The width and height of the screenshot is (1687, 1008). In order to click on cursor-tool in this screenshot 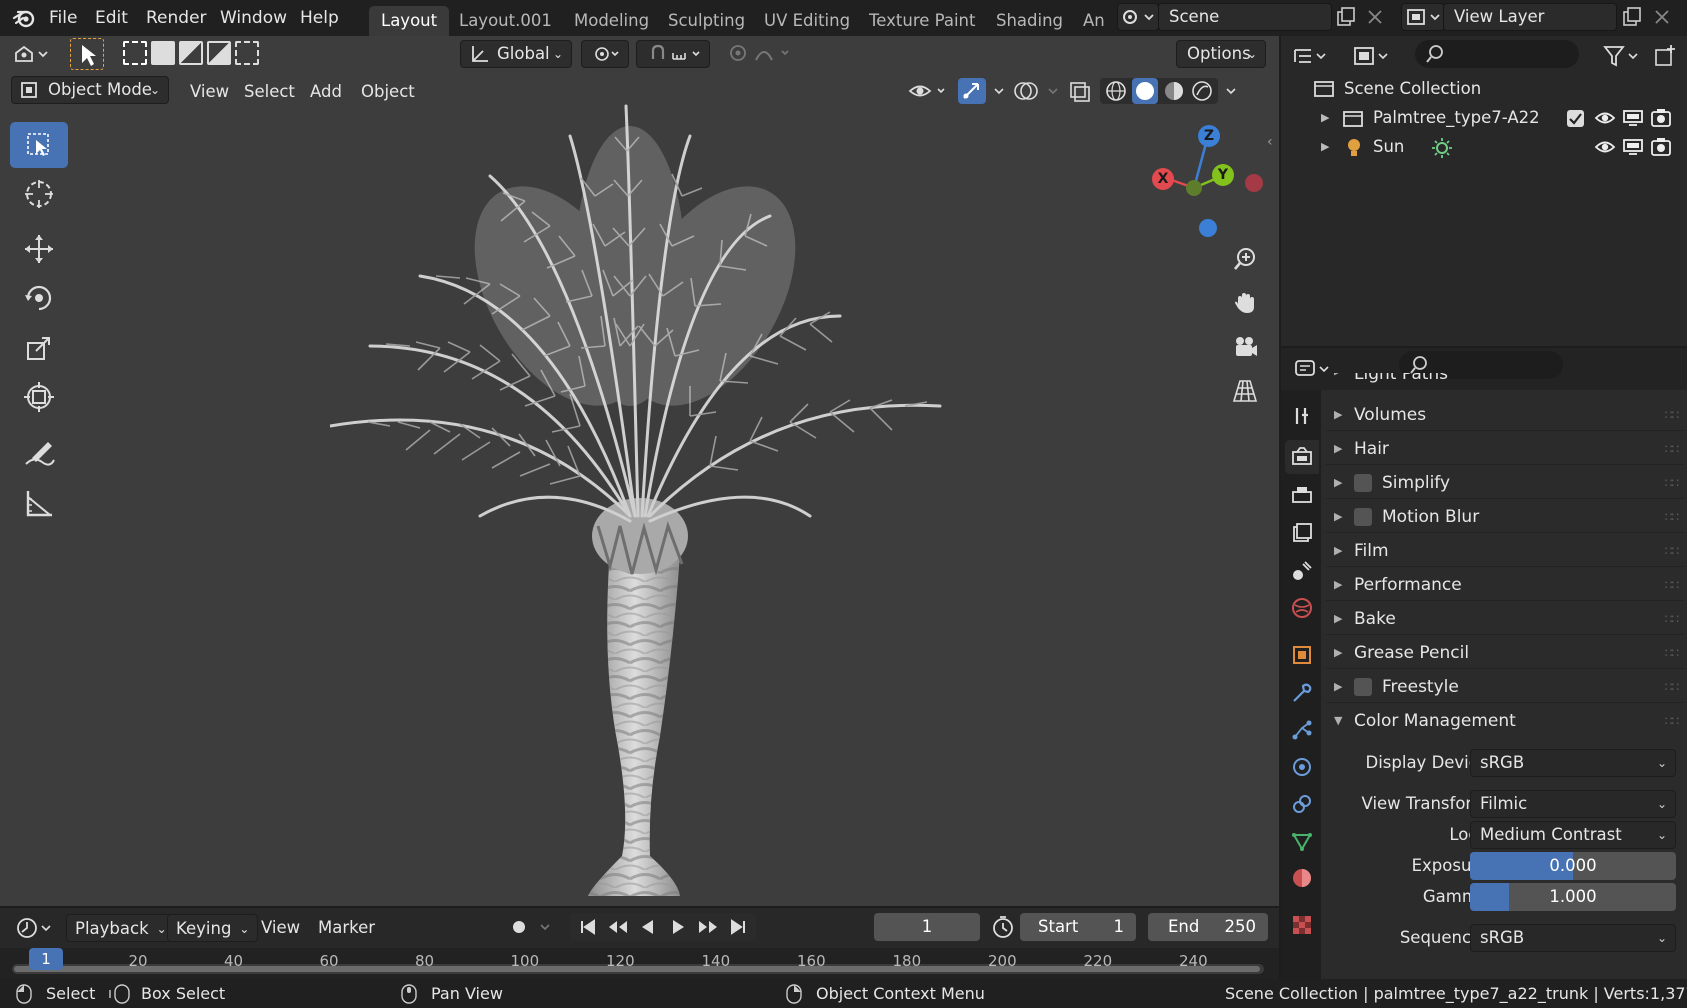, I will do `click(39, 194)`.